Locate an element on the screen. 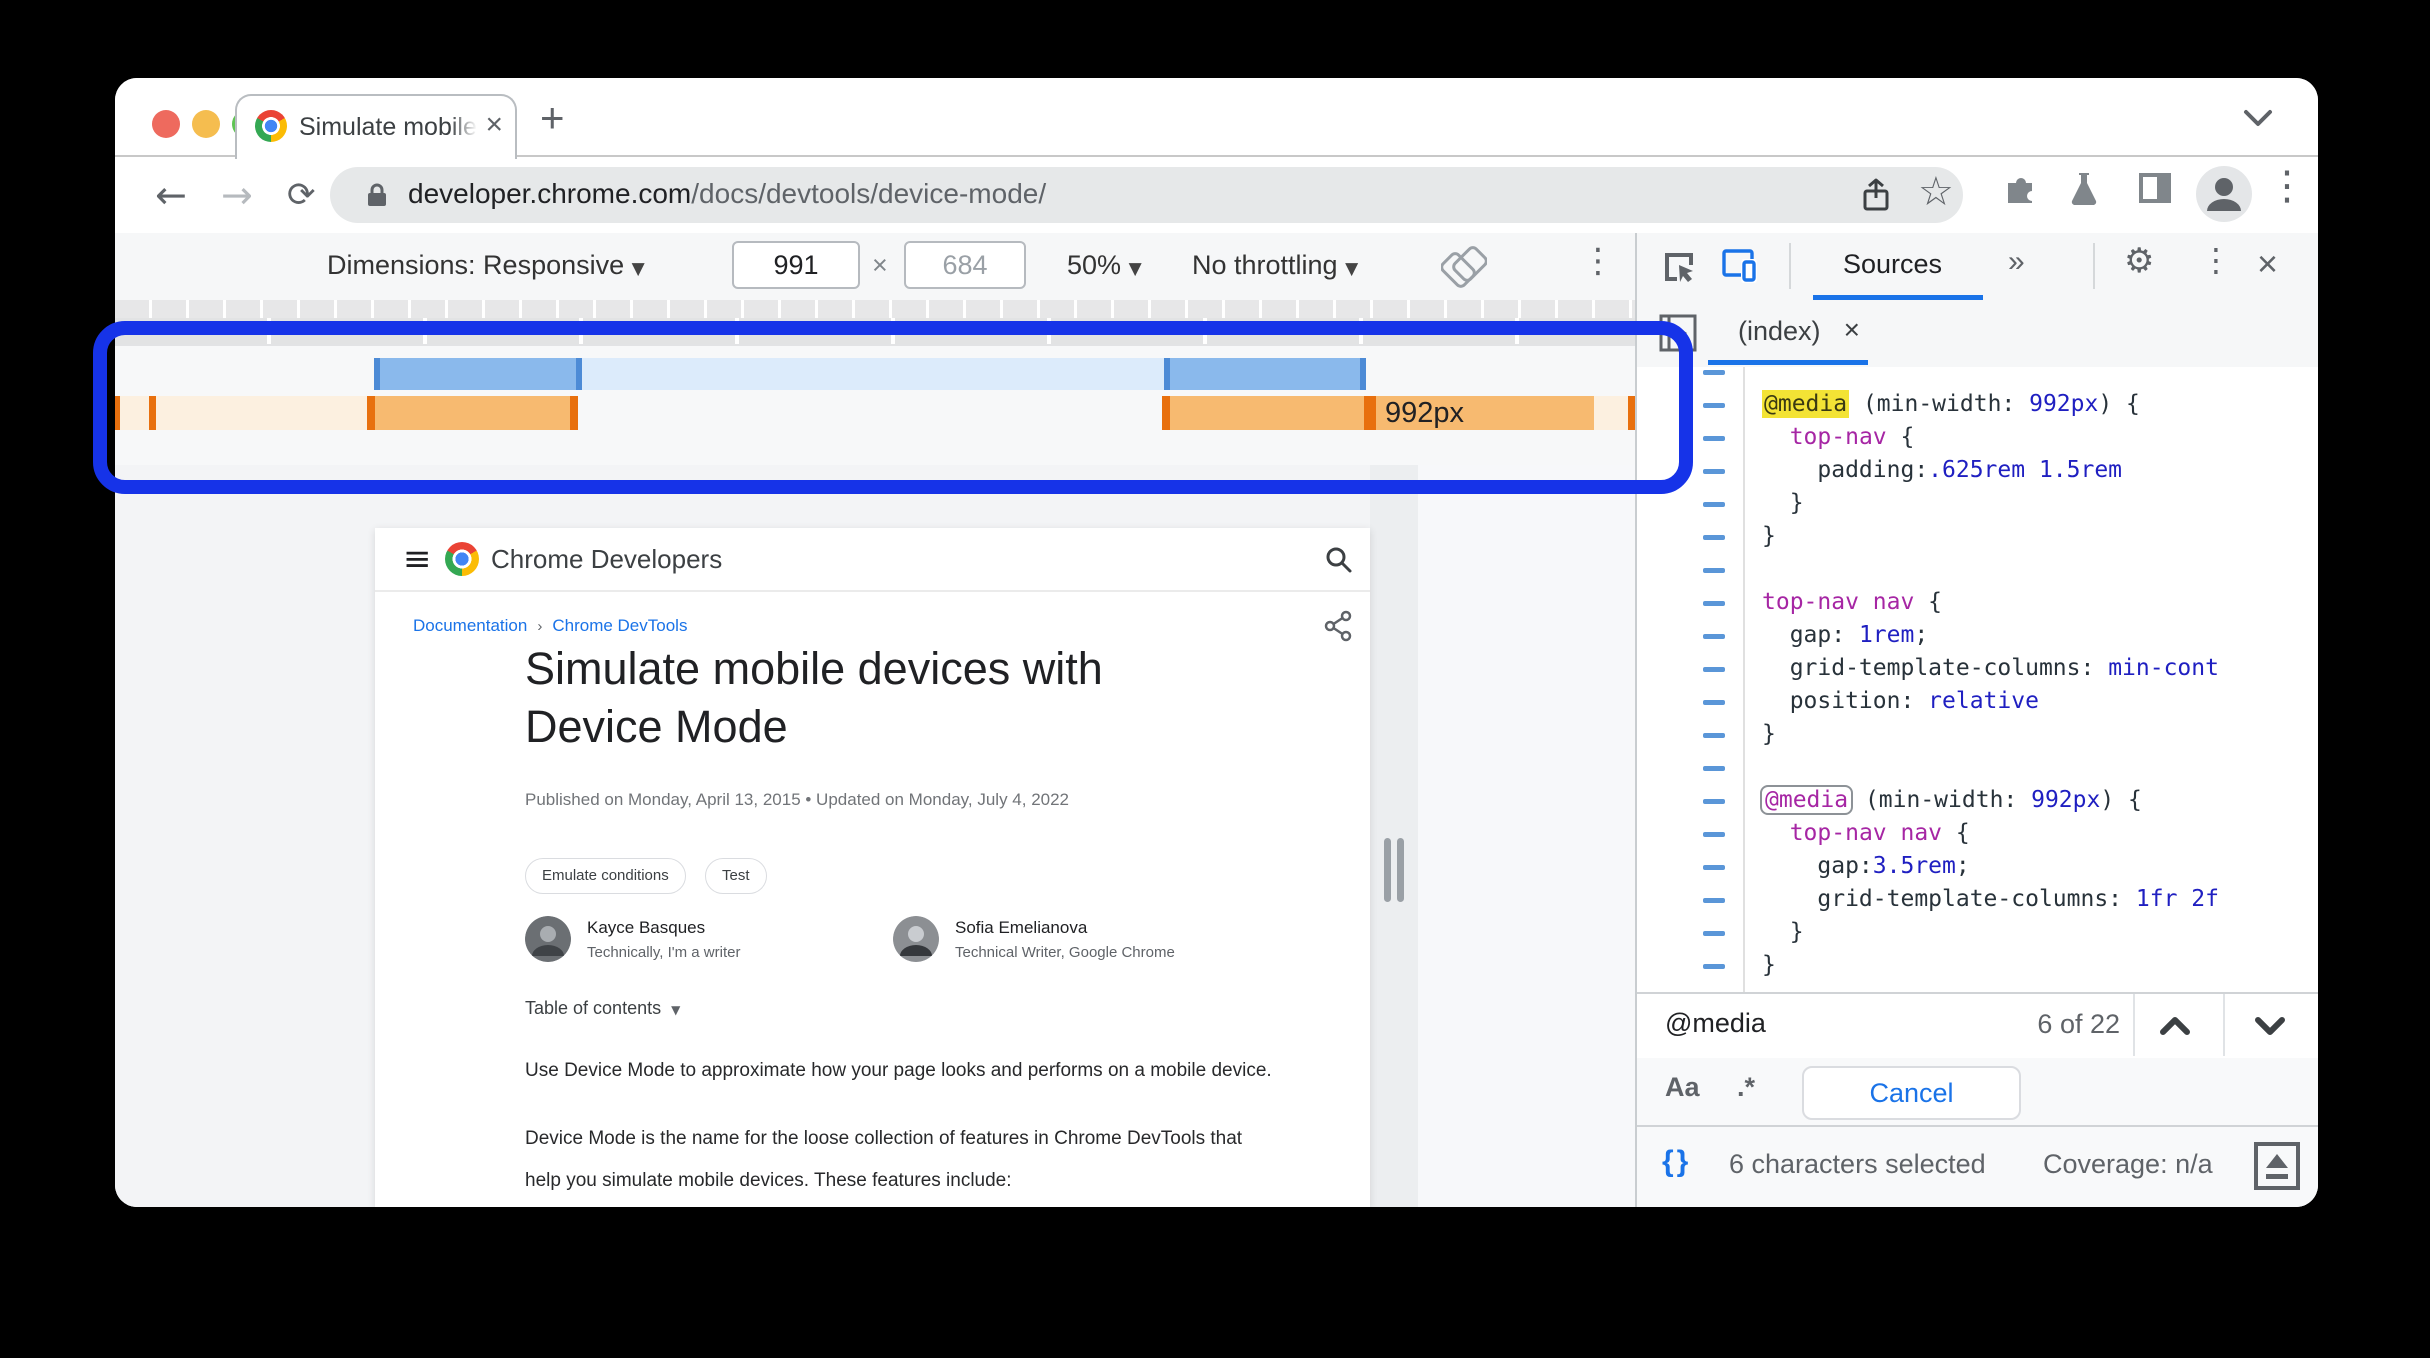 The width and height of the screenshot is (2430, 1358). author-name: Sofia Emelianova is located at coordinates (1021, 928).